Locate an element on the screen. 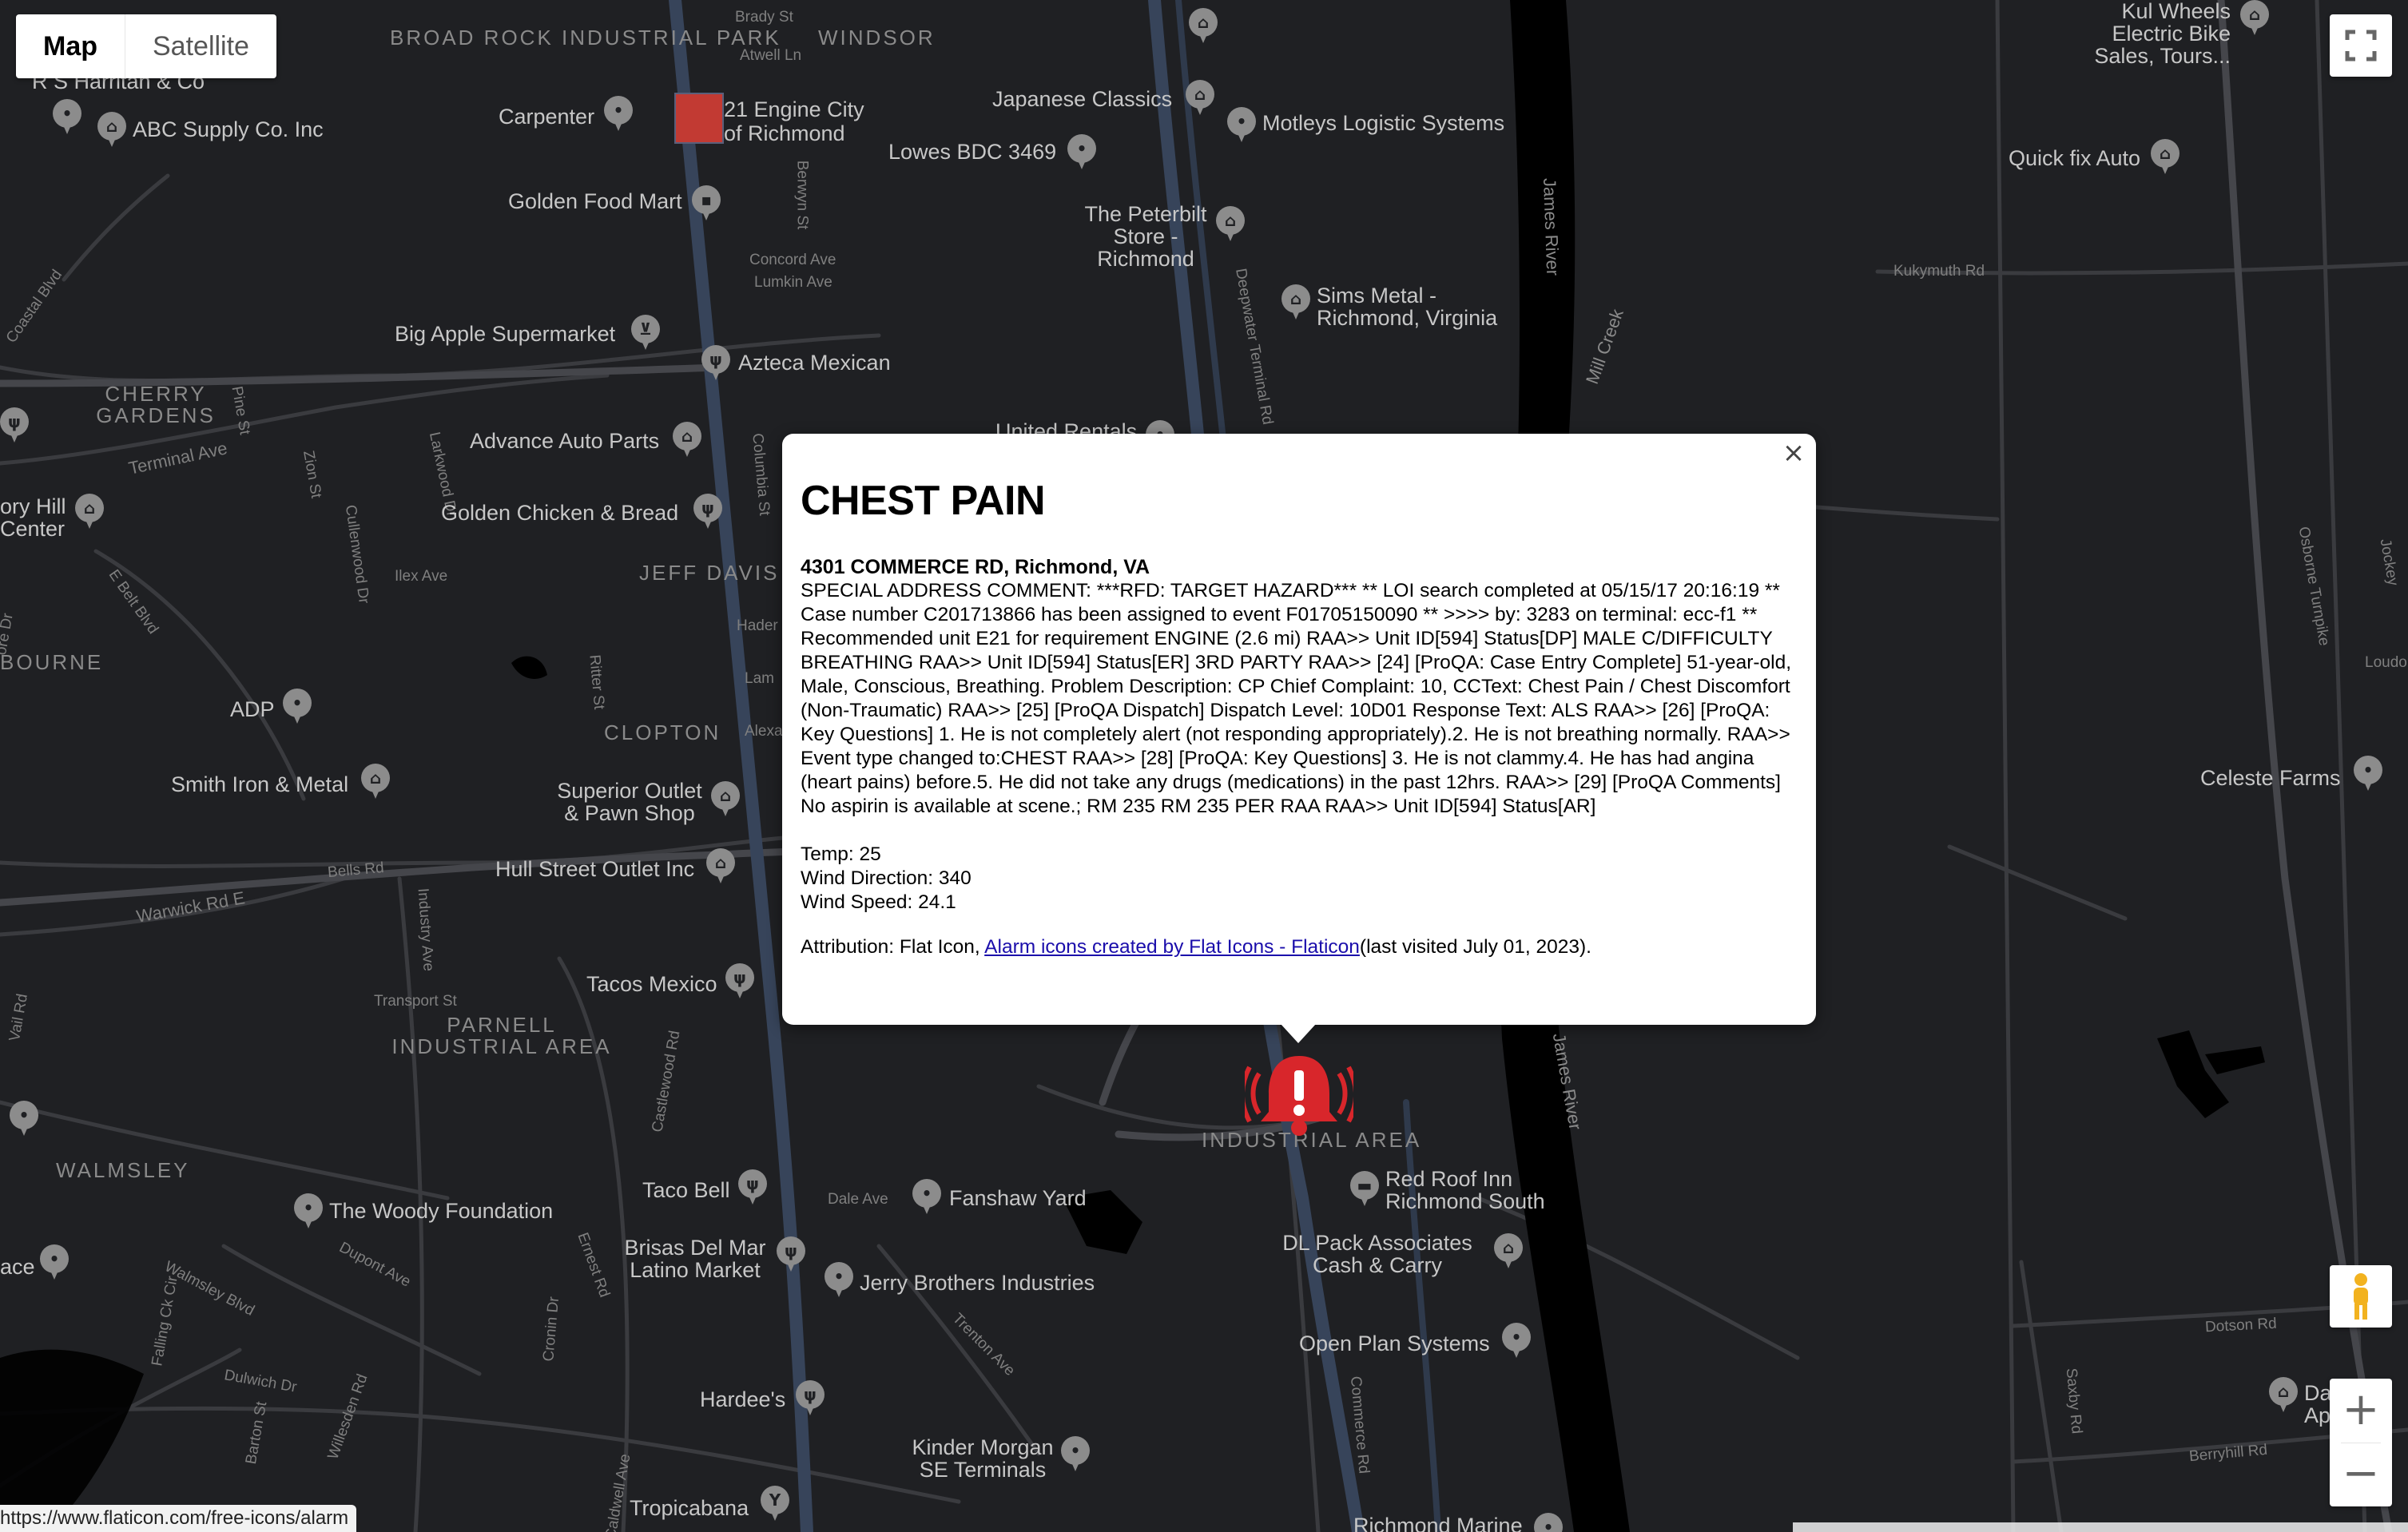 The width and height of the screenshot is (2408, 1532). place-label: Golden Chicken & Bread is located at coordinates (560, 513).